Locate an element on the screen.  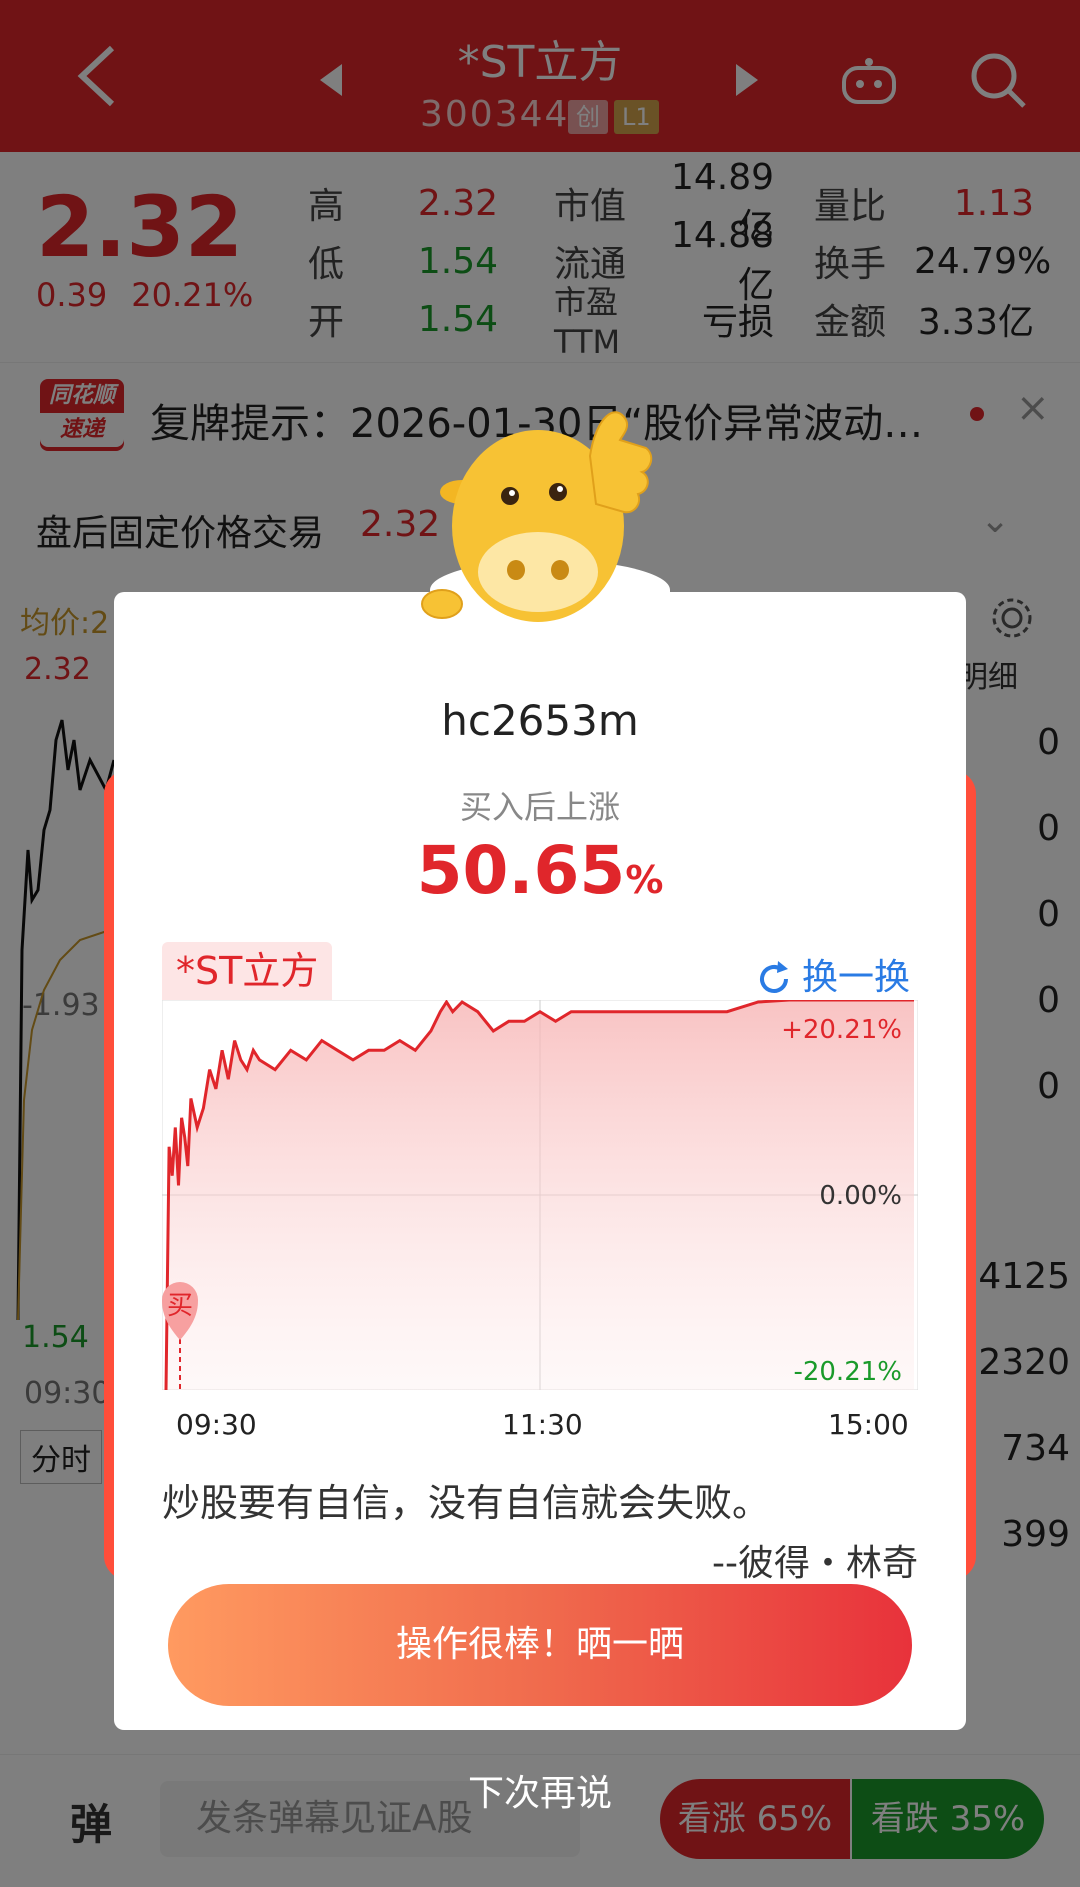
bull-mascot-icon is located at coordinates (537, 516).